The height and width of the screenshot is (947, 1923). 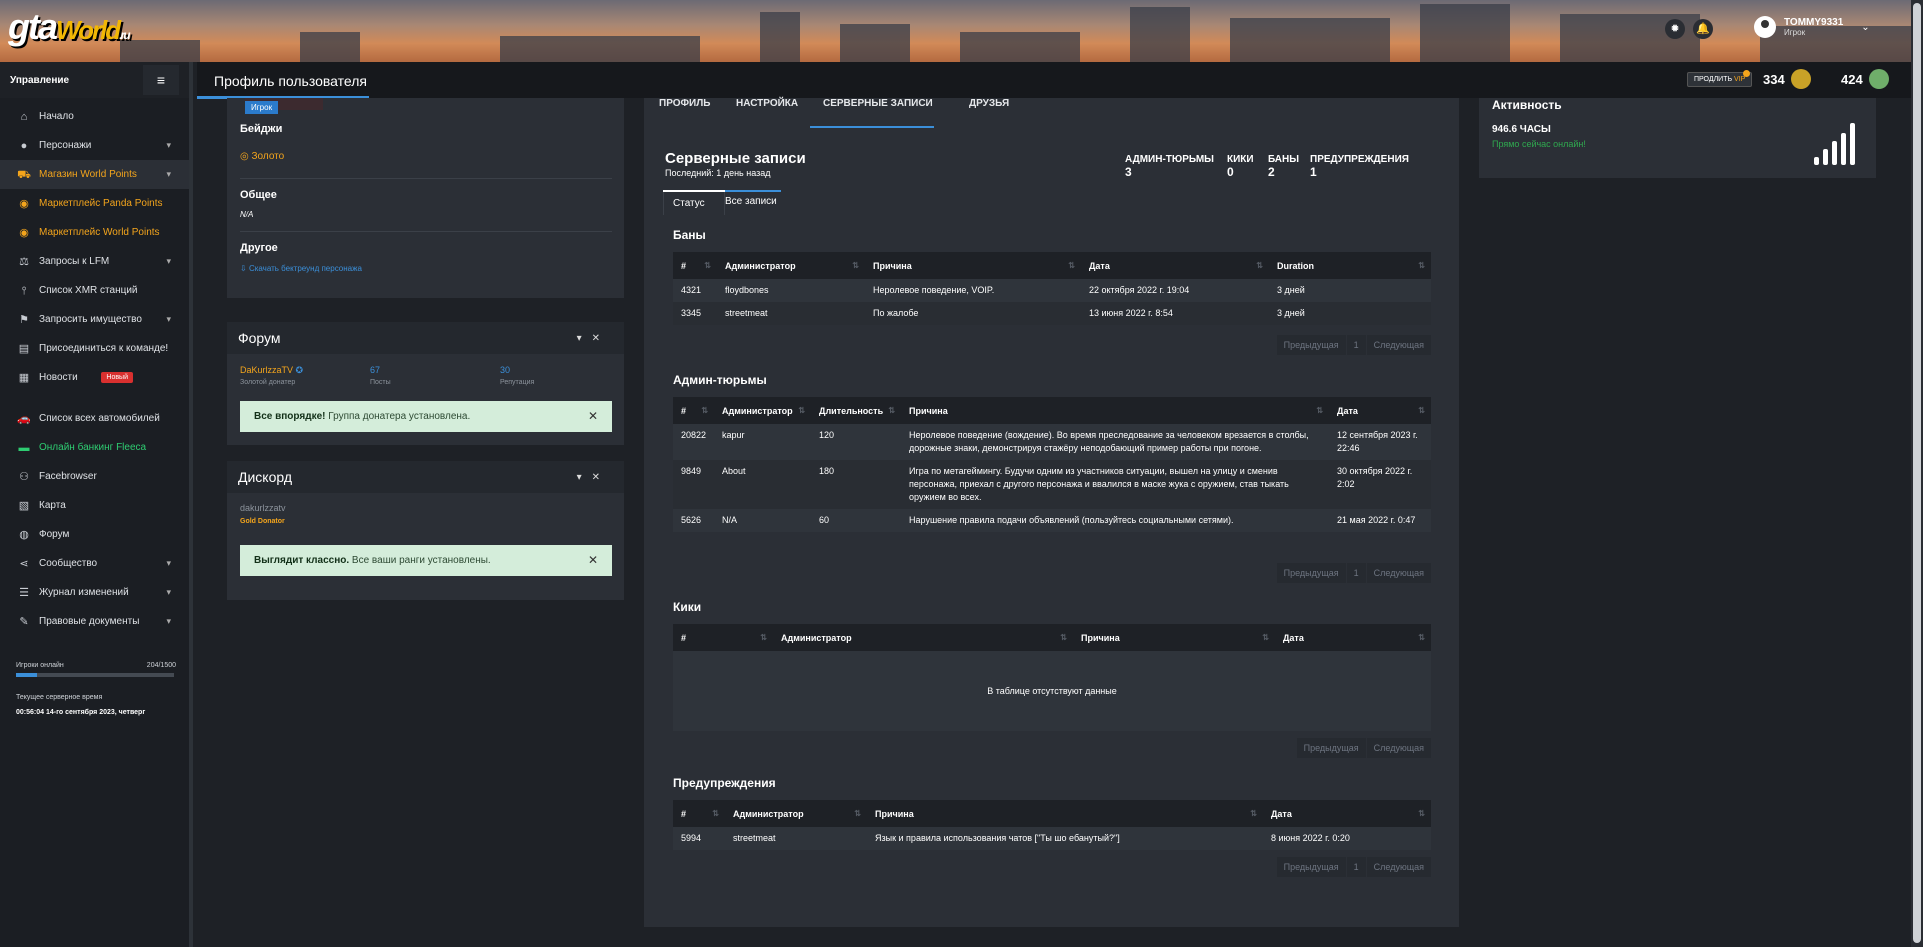 I want to click on sidebar-item-home: ⌂ Начало, so click(x=94, y=116).